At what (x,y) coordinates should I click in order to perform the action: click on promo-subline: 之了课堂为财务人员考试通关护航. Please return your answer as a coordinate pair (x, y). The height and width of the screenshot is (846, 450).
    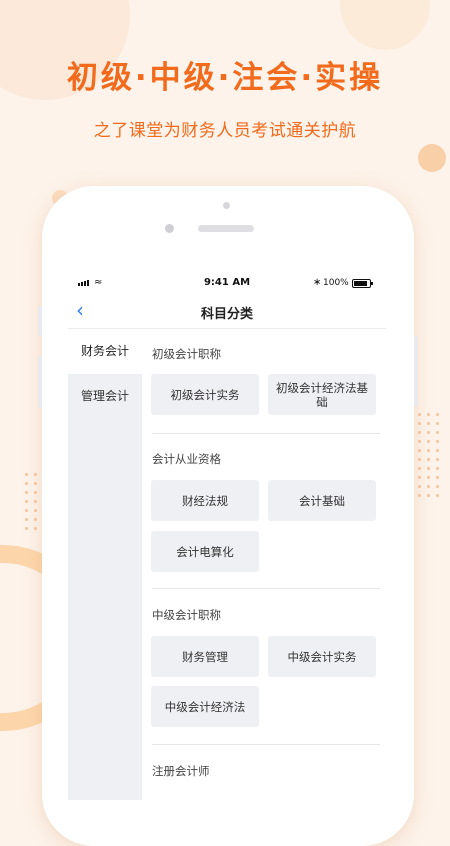
    Looking at the image, I should click on (225, 131).